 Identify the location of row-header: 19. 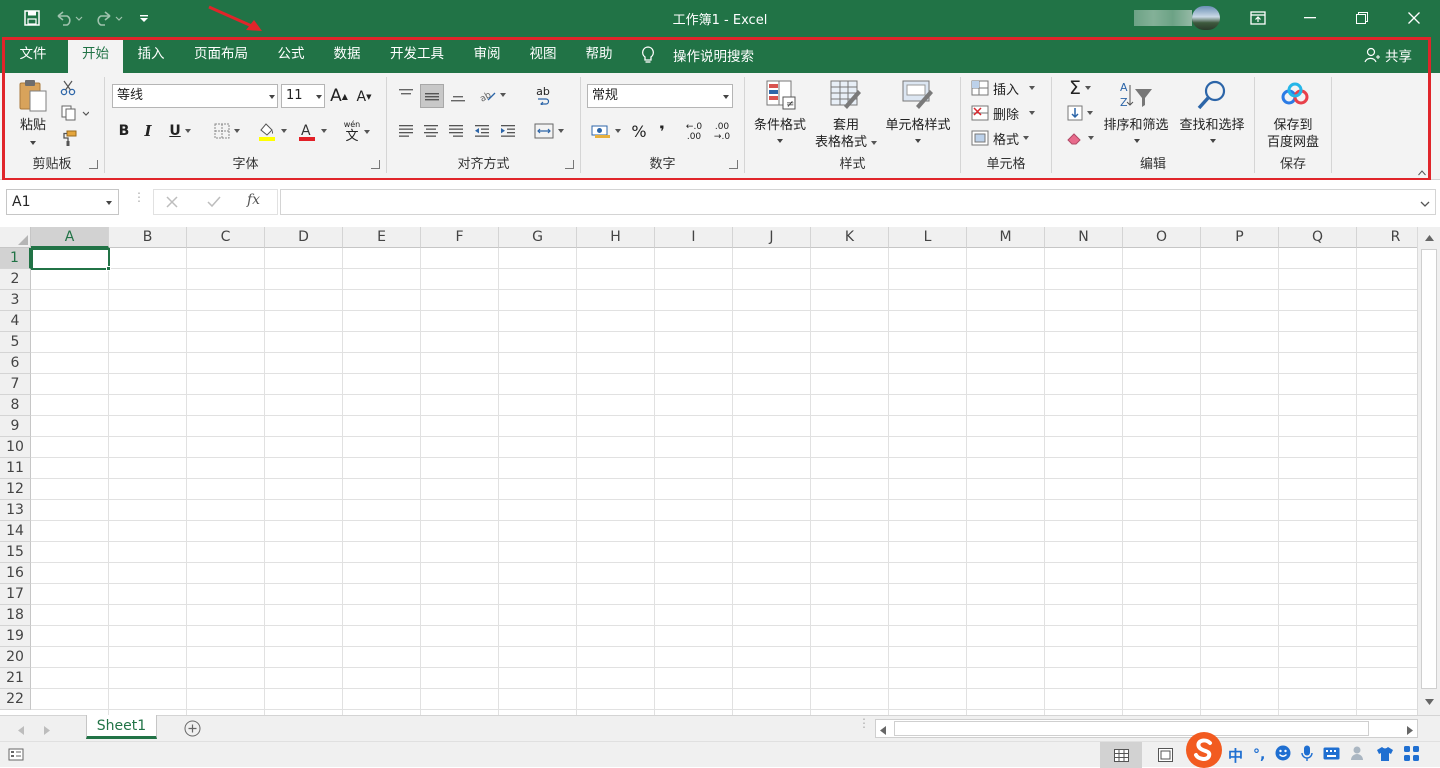
(15, 636).